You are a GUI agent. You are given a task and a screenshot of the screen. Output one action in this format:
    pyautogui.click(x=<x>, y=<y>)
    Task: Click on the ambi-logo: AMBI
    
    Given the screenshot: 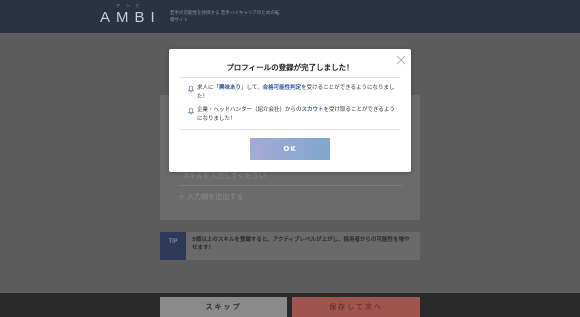 What is the action you would take?
    pyautogui.click(x=130, y=17)
    